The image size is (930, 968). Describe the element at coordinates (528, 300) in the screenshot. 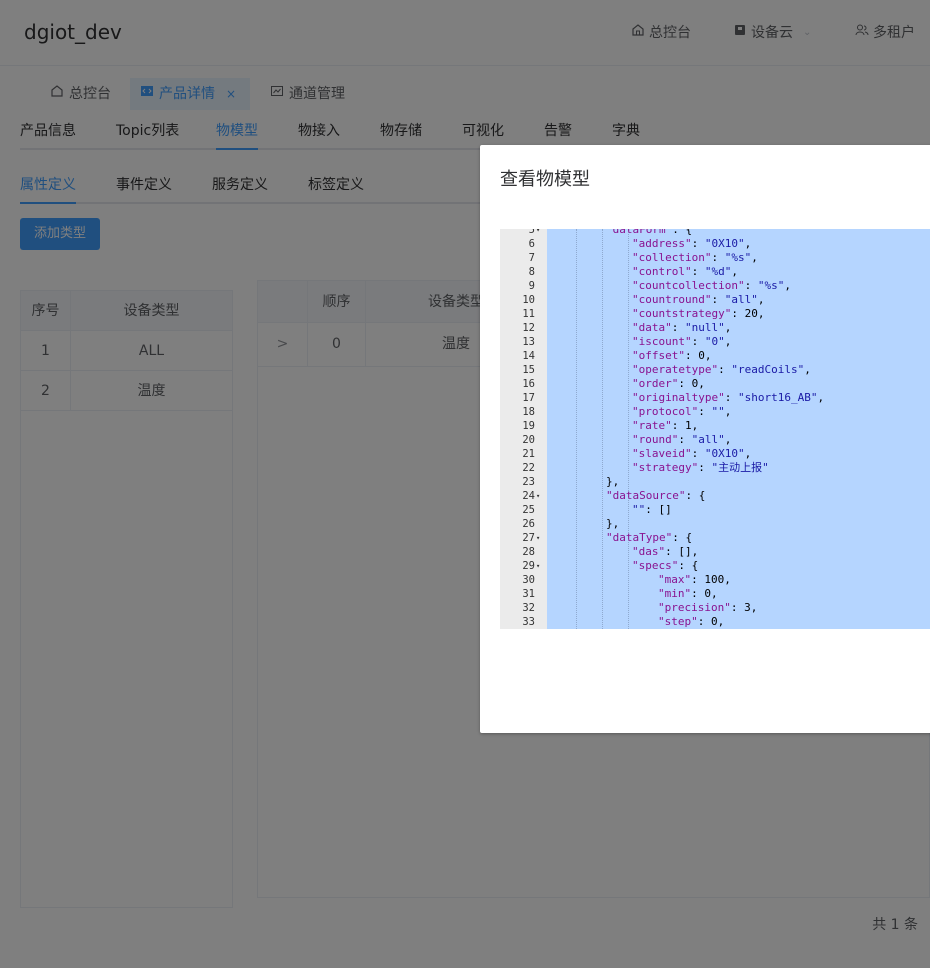

I see `line-number: 10` at that location.